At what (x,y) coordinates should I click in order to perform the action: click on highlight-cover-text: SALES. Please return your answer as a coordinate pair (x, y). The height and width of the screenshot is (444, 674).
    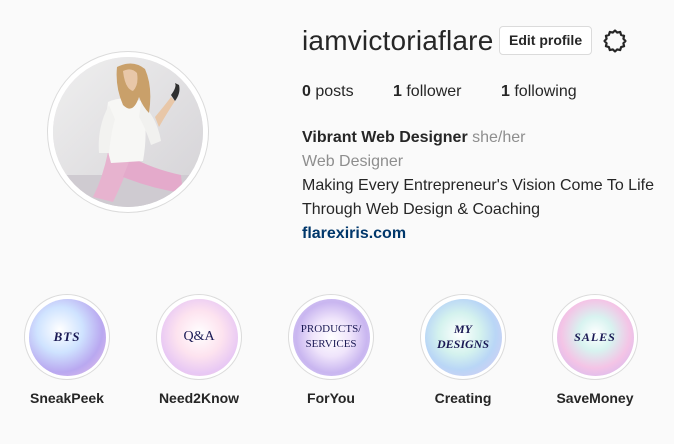
    Looking at the image, I should click on (595, 336).